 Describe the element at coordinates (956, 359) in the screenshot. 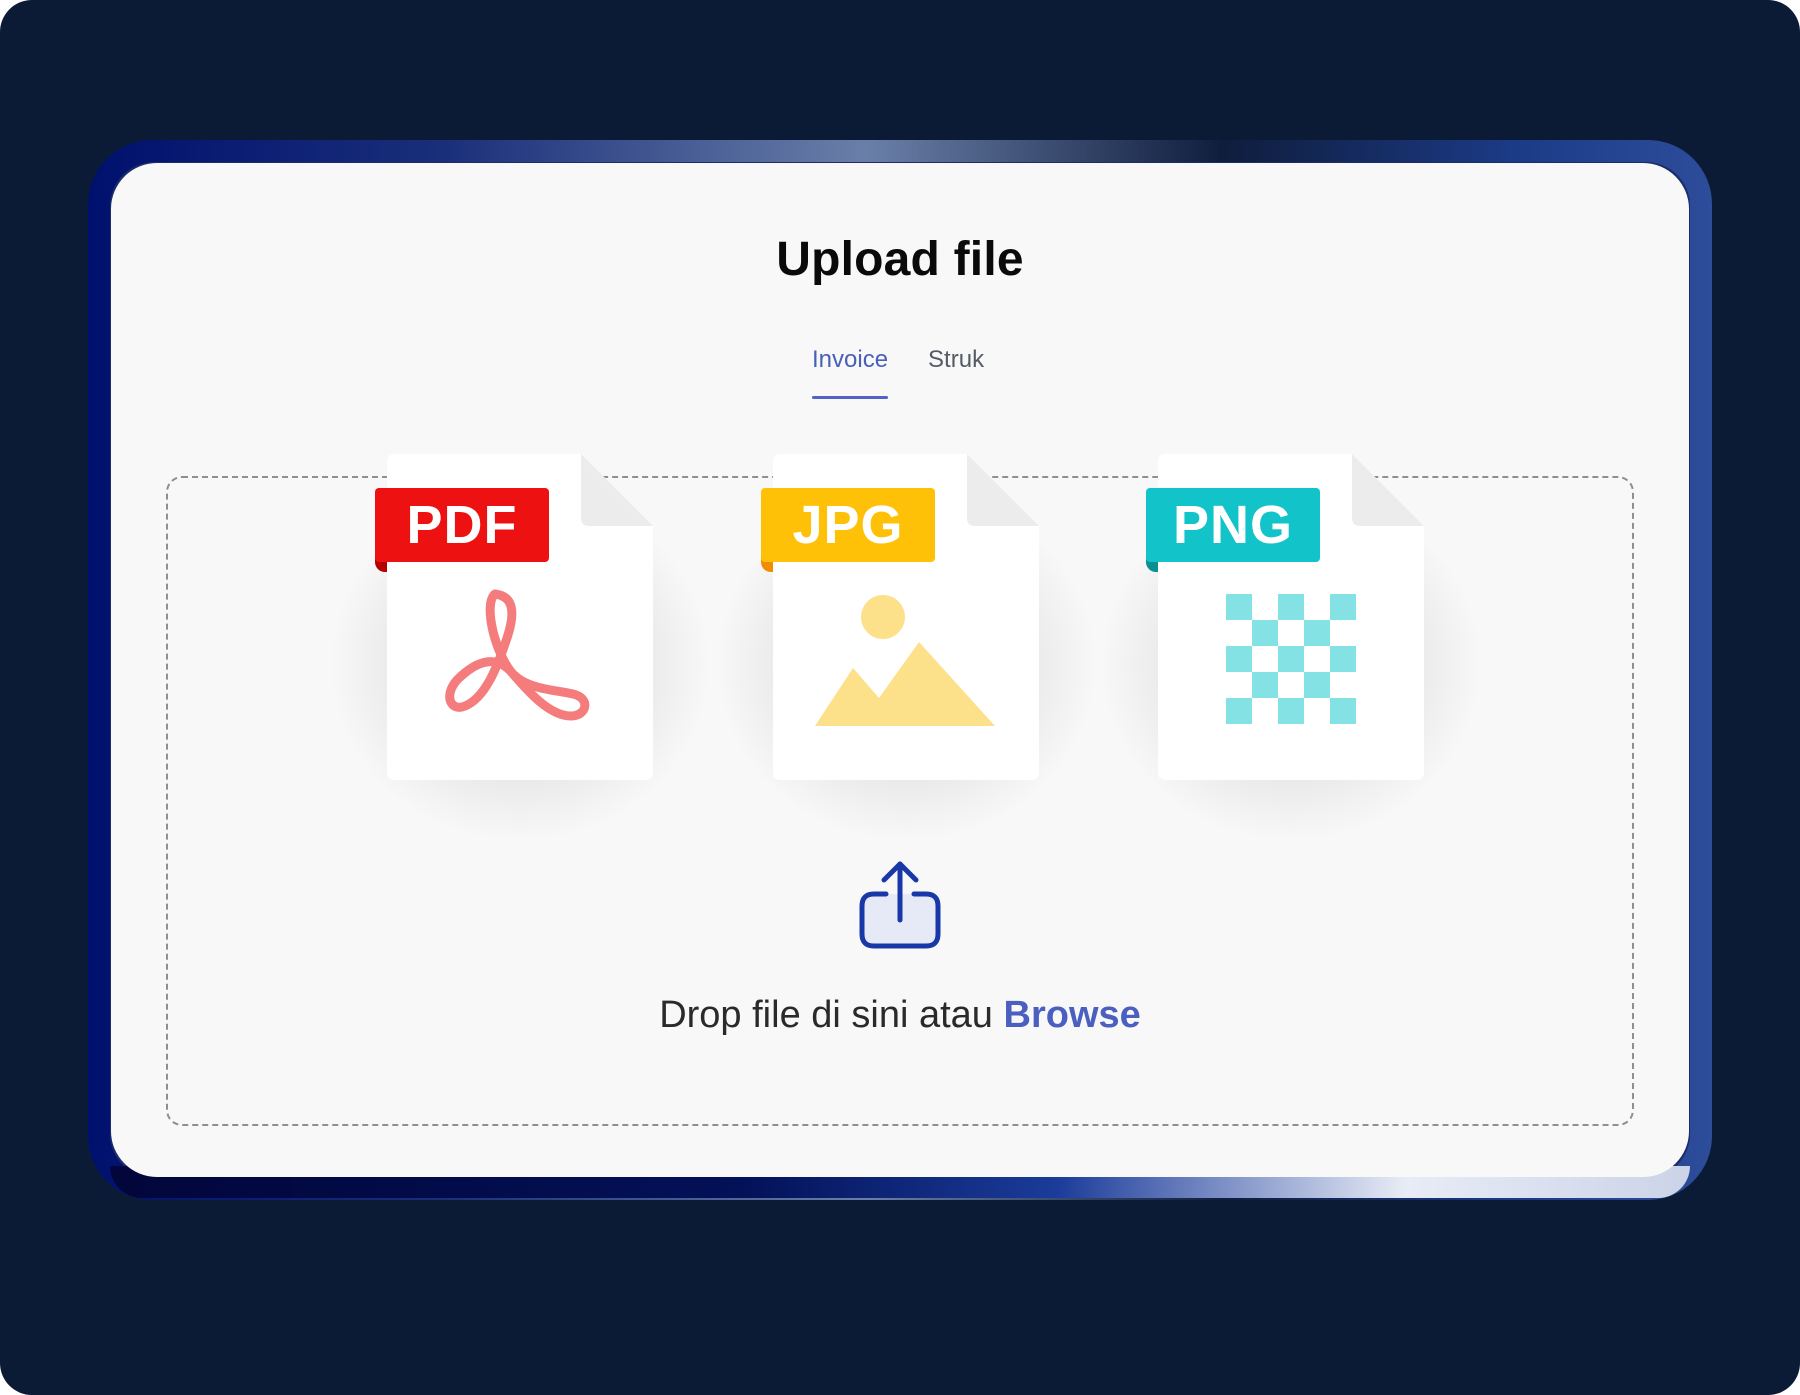

I see `tab-struk-label: Struk` at that location.